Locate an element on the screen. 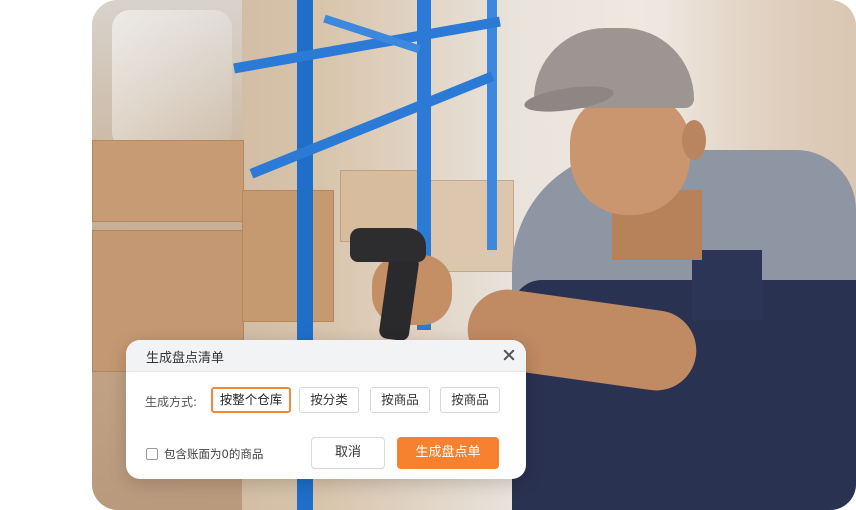 The image size is (856, 510). shelf-rack-upright is located at coordinates (492, 125).